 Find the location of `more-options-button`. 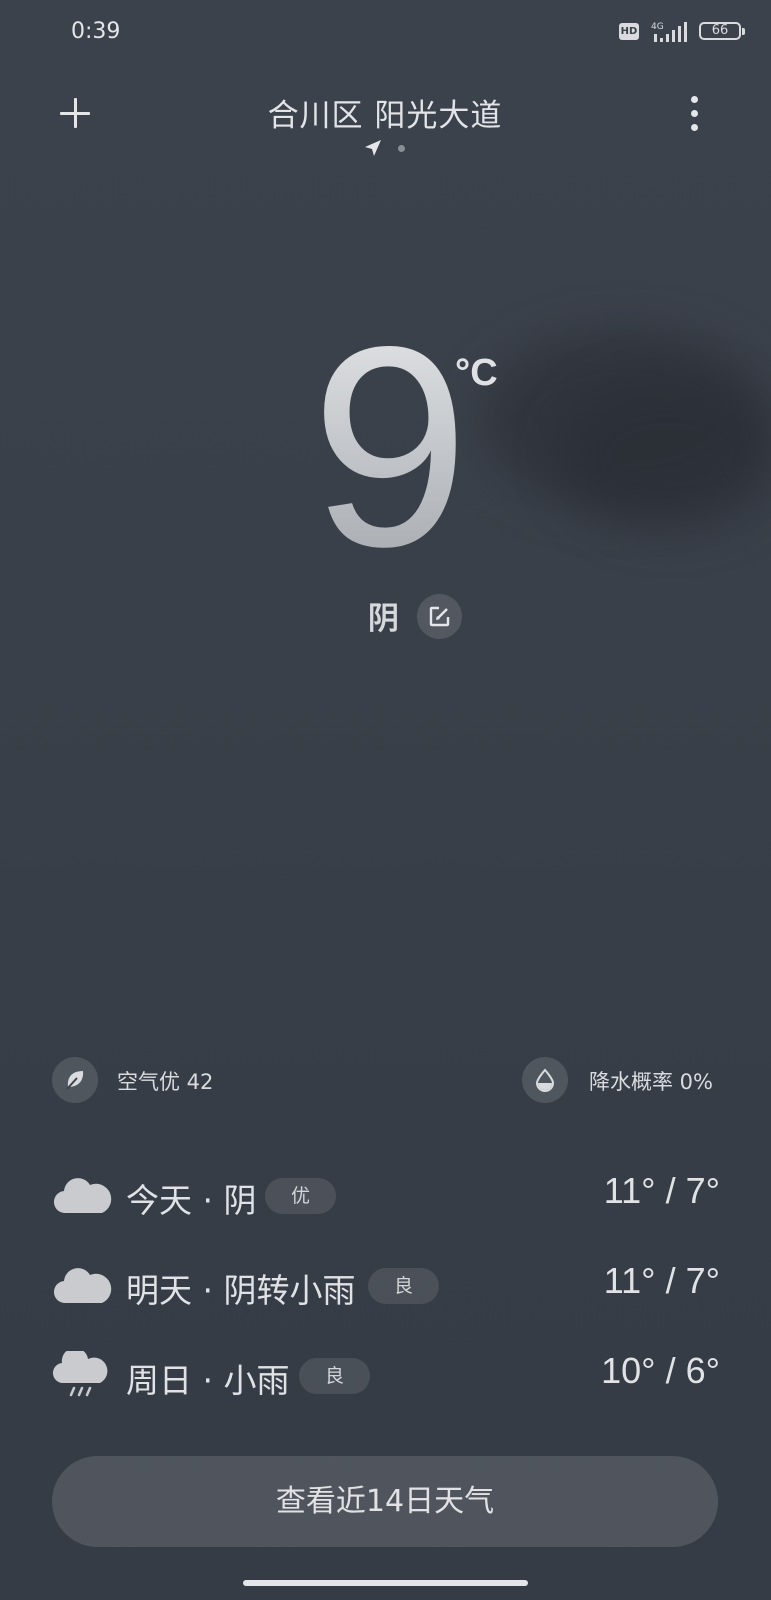

more-options-button is located at coordinates (695, 114).